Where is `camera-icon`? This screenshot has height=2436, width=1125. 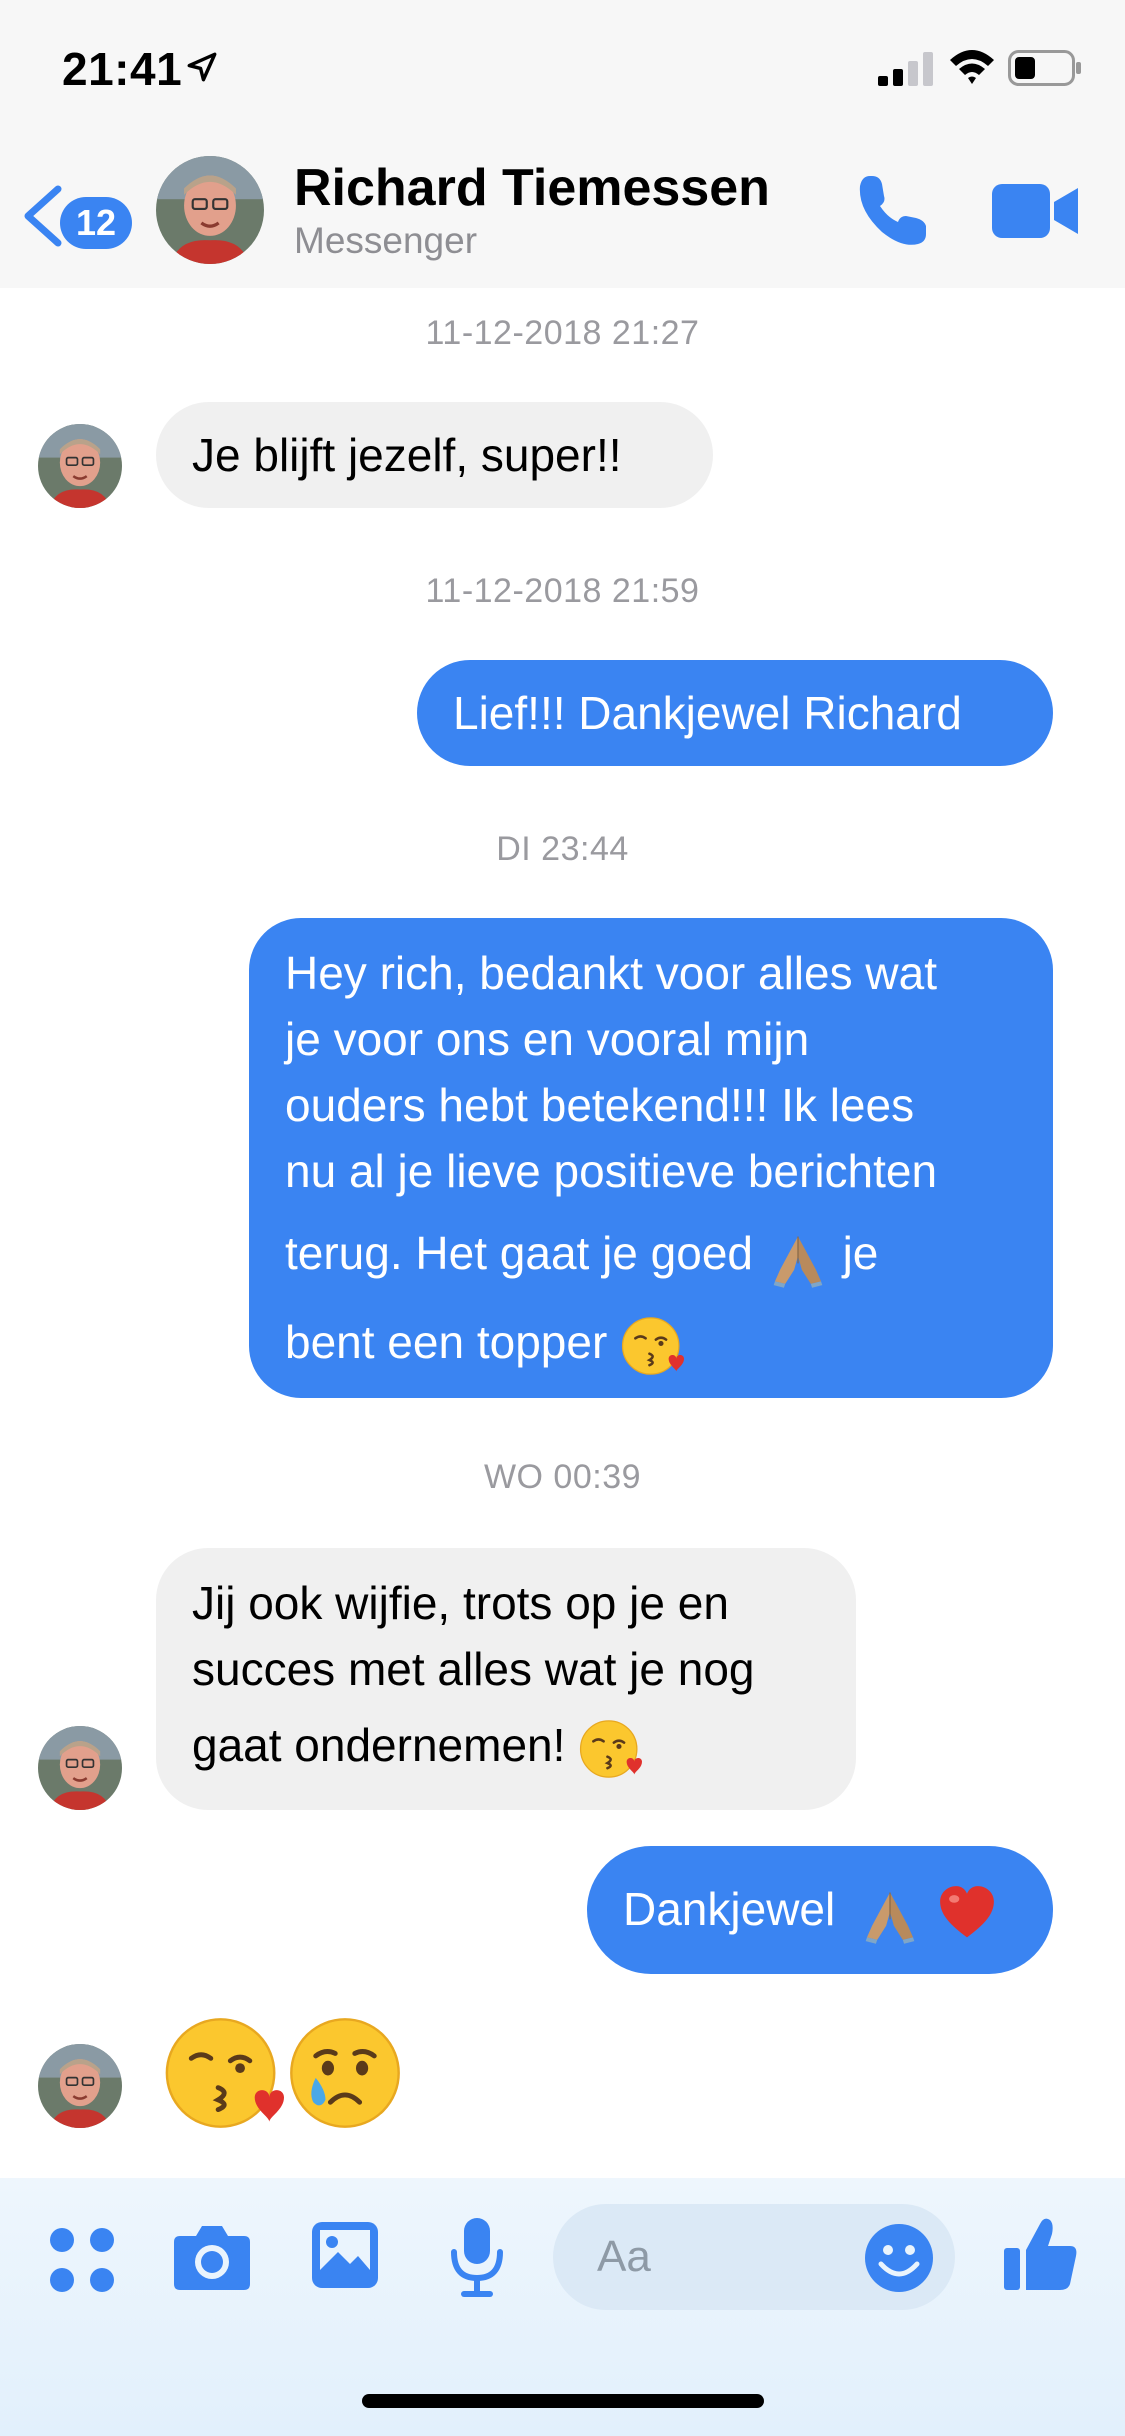 camera-icon is located at coordinates (212, 2256).